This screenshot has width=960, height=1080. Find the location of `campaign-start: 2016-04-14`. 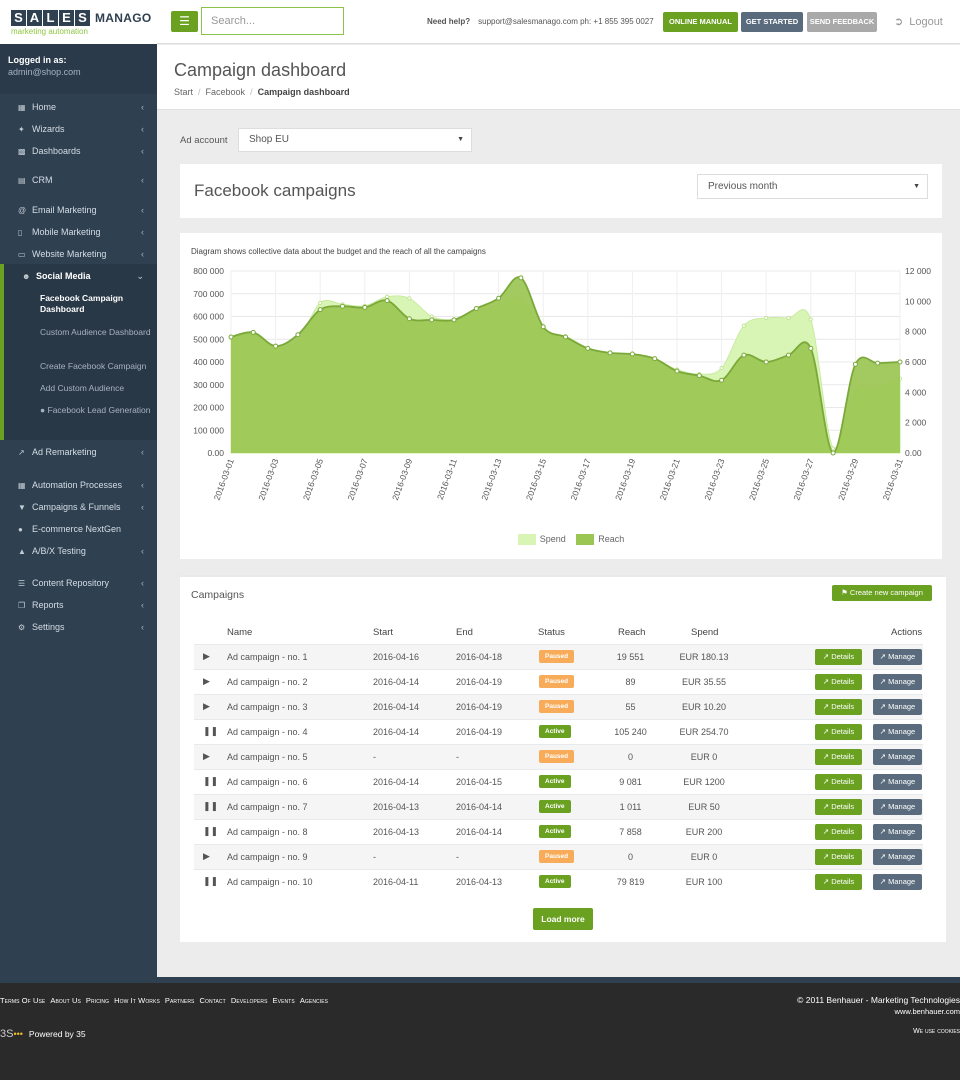

campaign-start: 2016-04-14 is located at coordinates (396, 732).